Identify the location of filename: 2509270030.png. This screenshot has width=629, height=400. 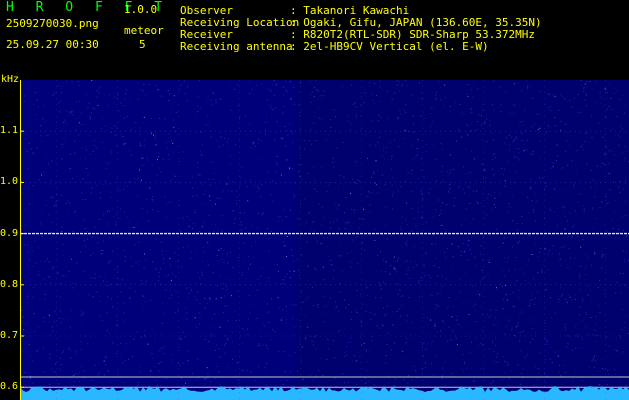
(52, 23).